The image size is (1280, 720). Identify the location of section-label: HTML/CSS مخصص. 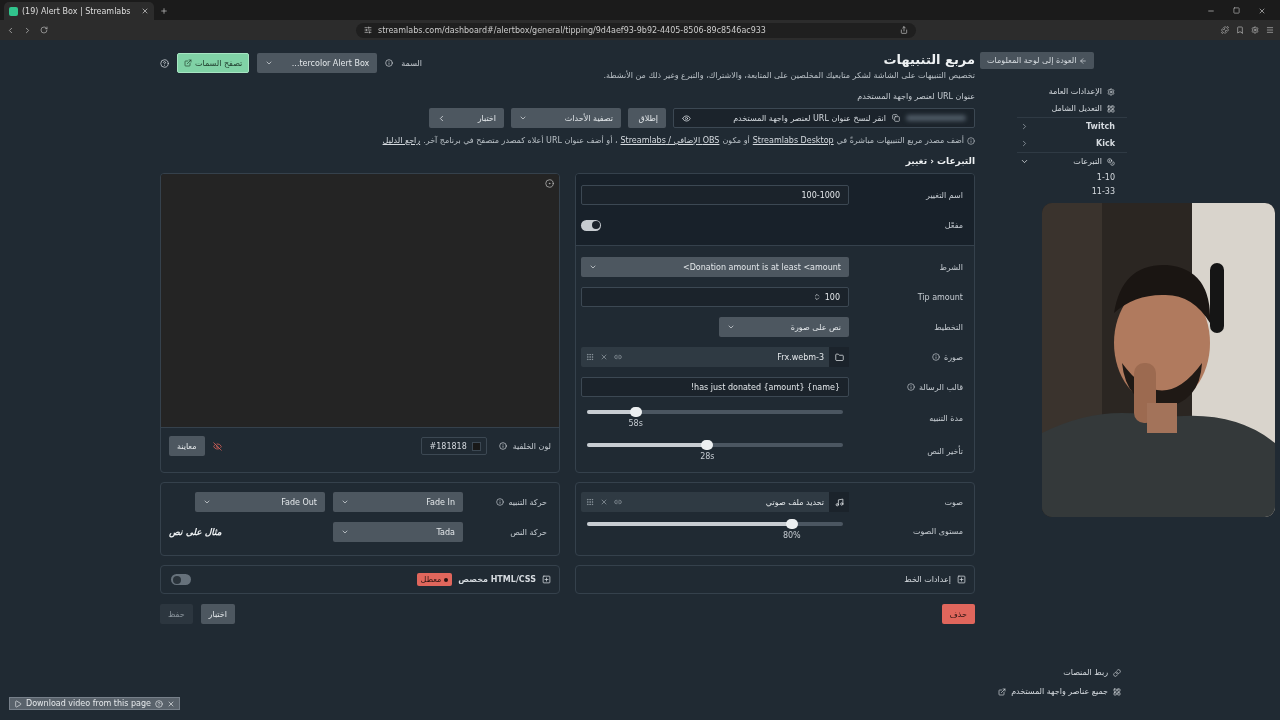
(497, 579).